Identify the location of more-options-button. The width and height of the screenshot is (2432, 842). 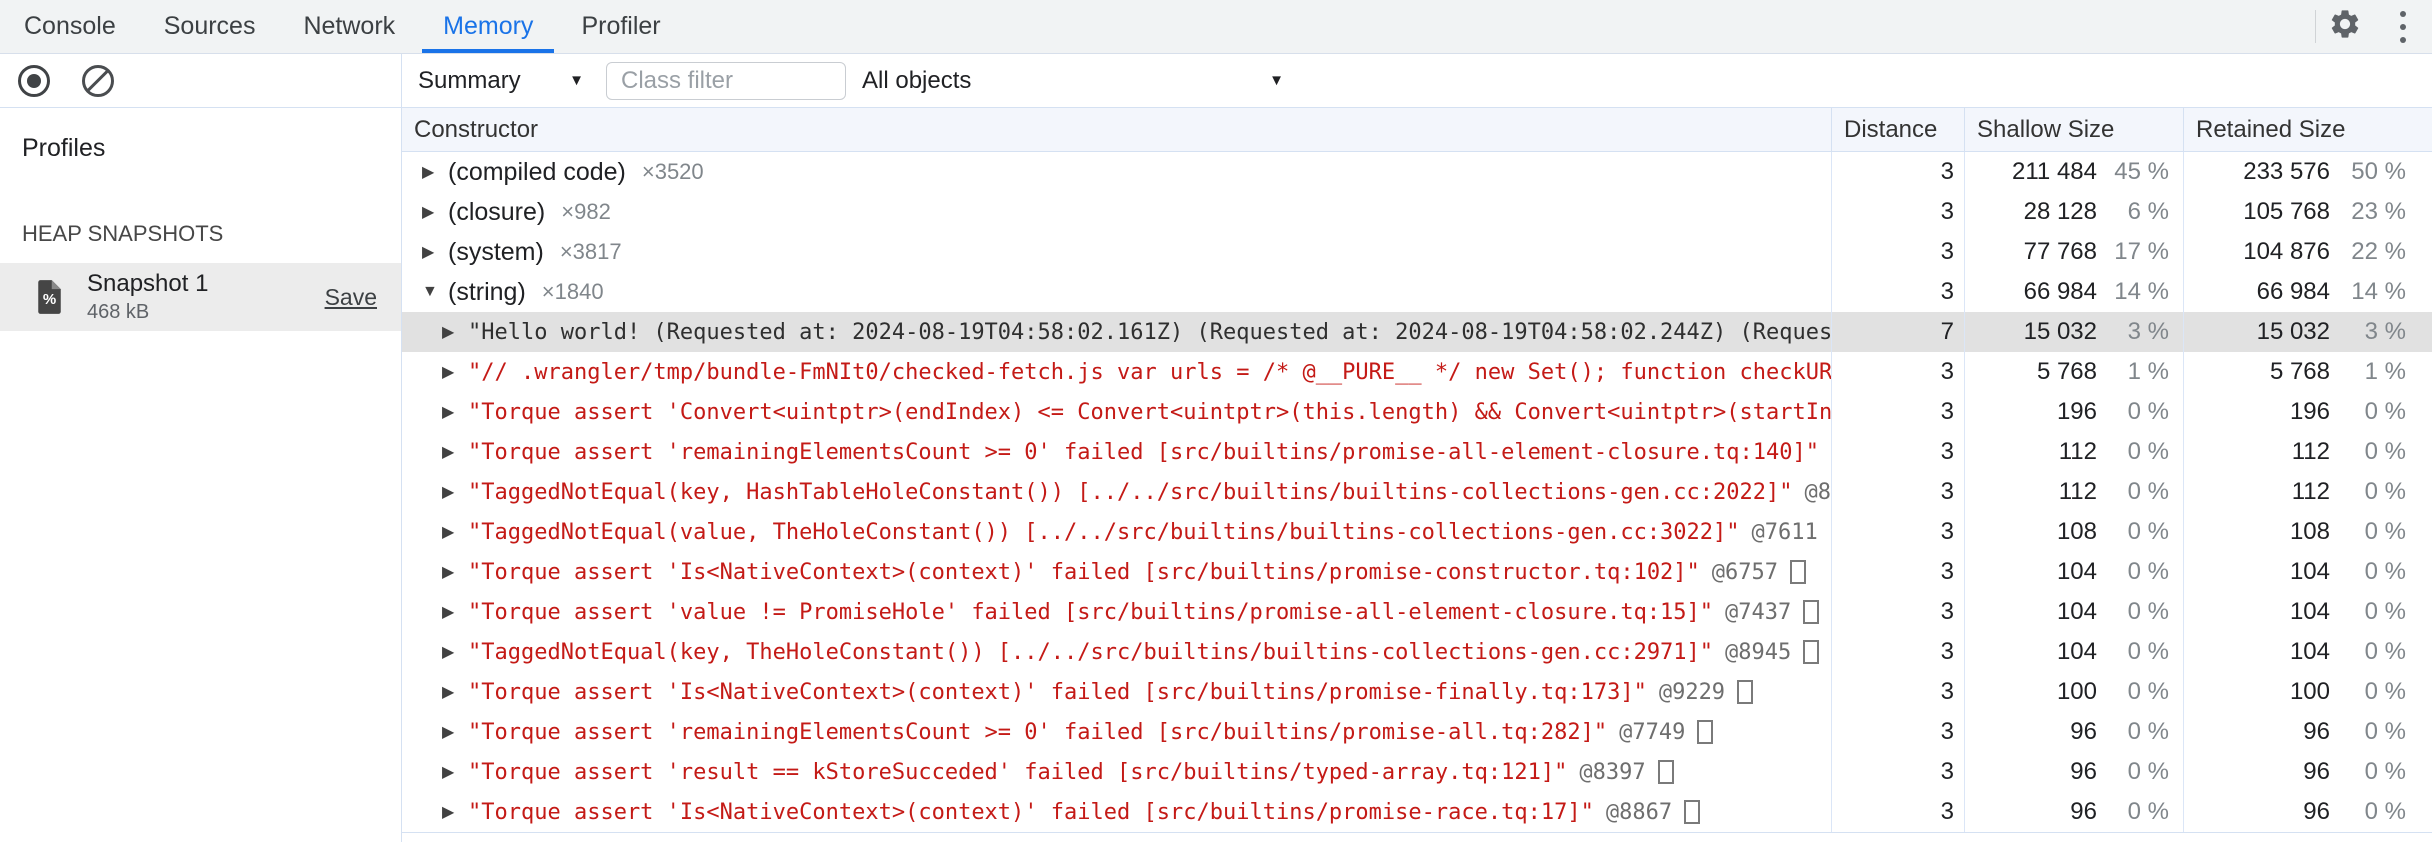
(2403, 26).